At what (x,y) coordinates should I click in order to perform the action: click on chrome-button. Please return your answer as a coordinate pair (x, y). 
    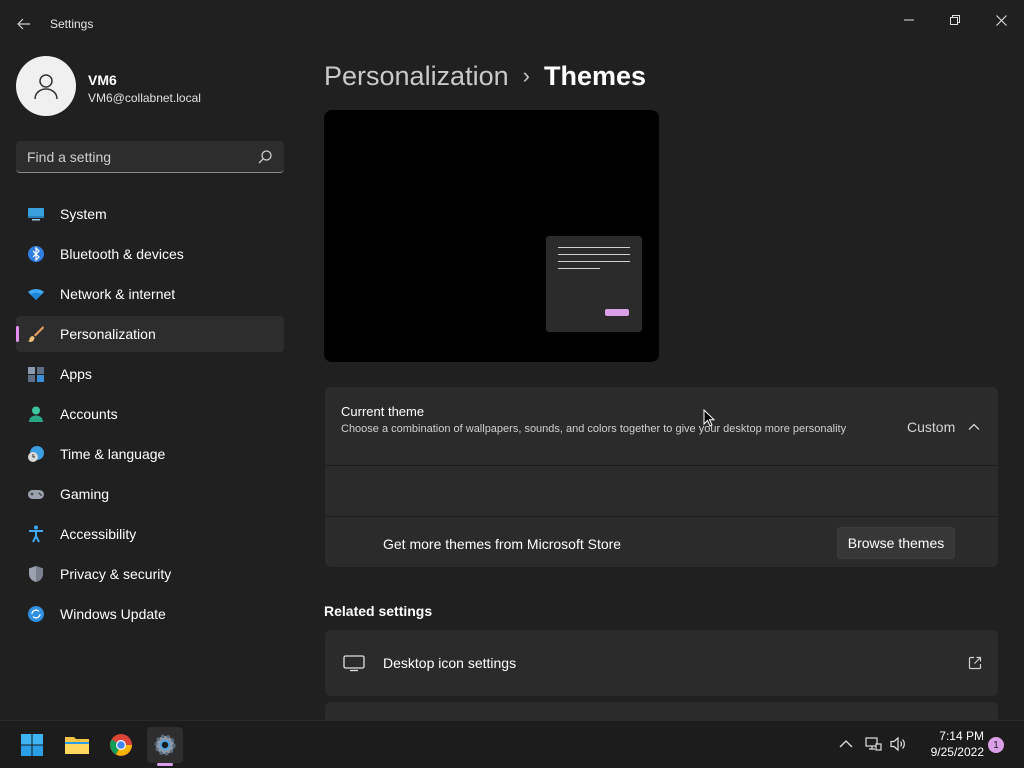
    Looking at the image, I should click on (121, 745).